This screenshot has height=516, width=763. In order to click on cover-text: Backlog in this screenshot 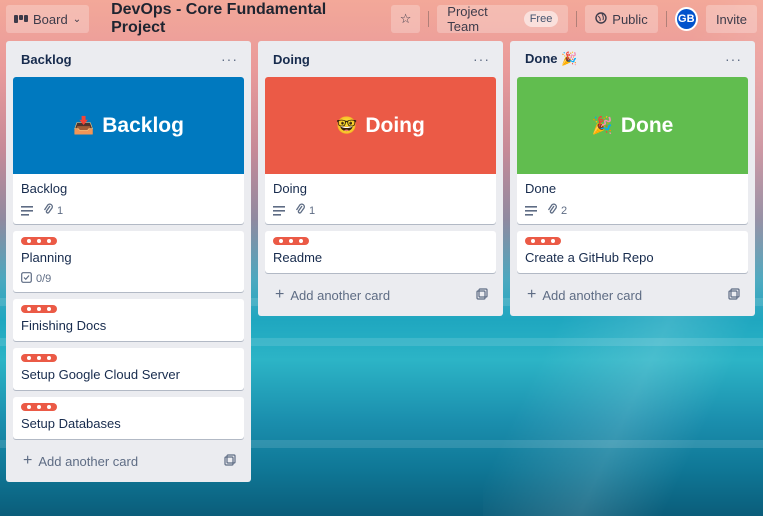, I will do `click(143, 125)`.